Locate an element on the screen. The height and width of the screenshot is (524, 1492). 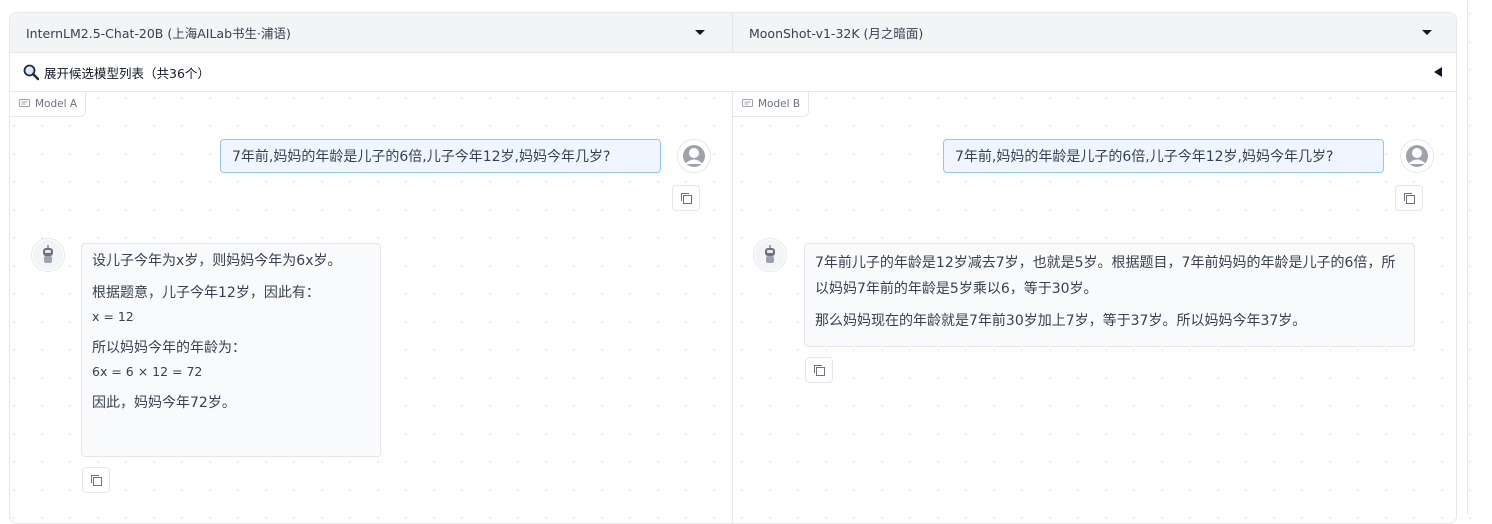
page-edge-divider is located at coordinates (1467, 257).